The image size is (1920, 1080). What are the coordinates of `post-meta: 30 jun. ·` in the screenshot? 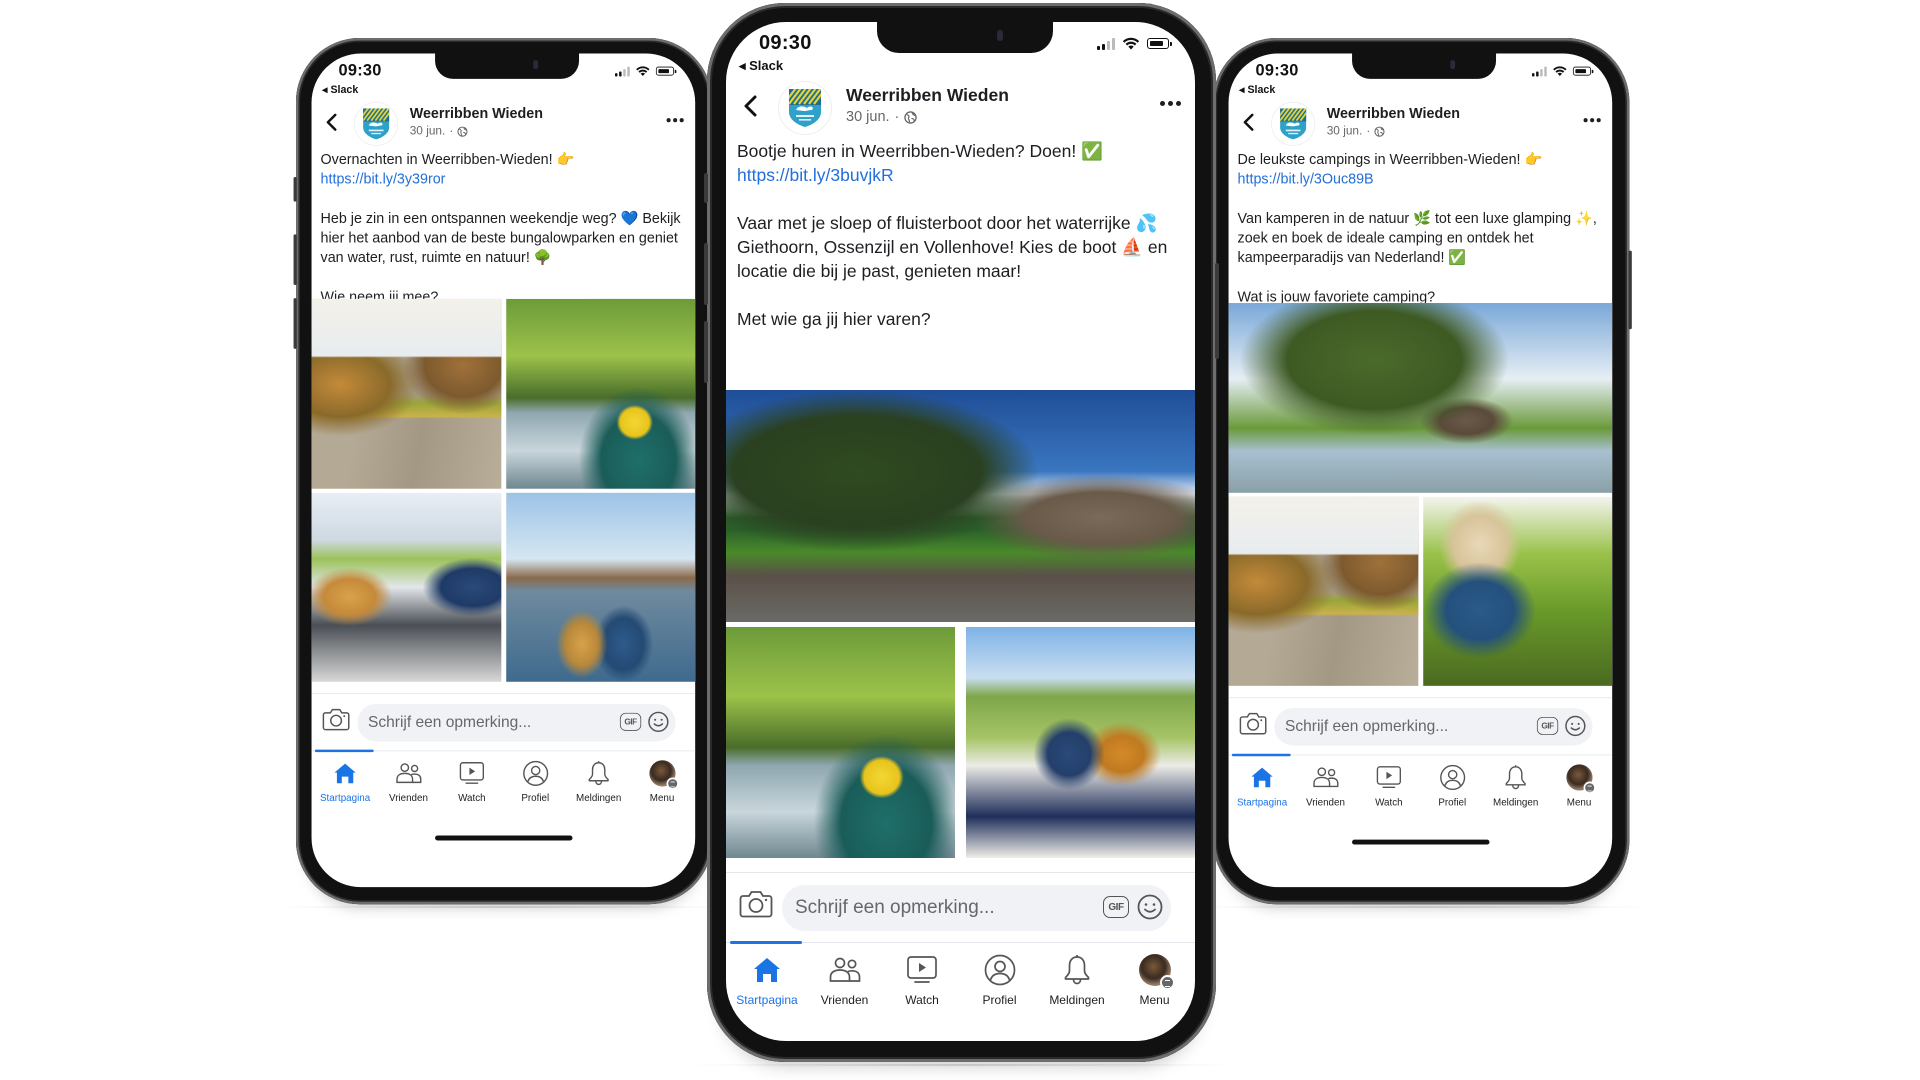 It's located at (882, 117).